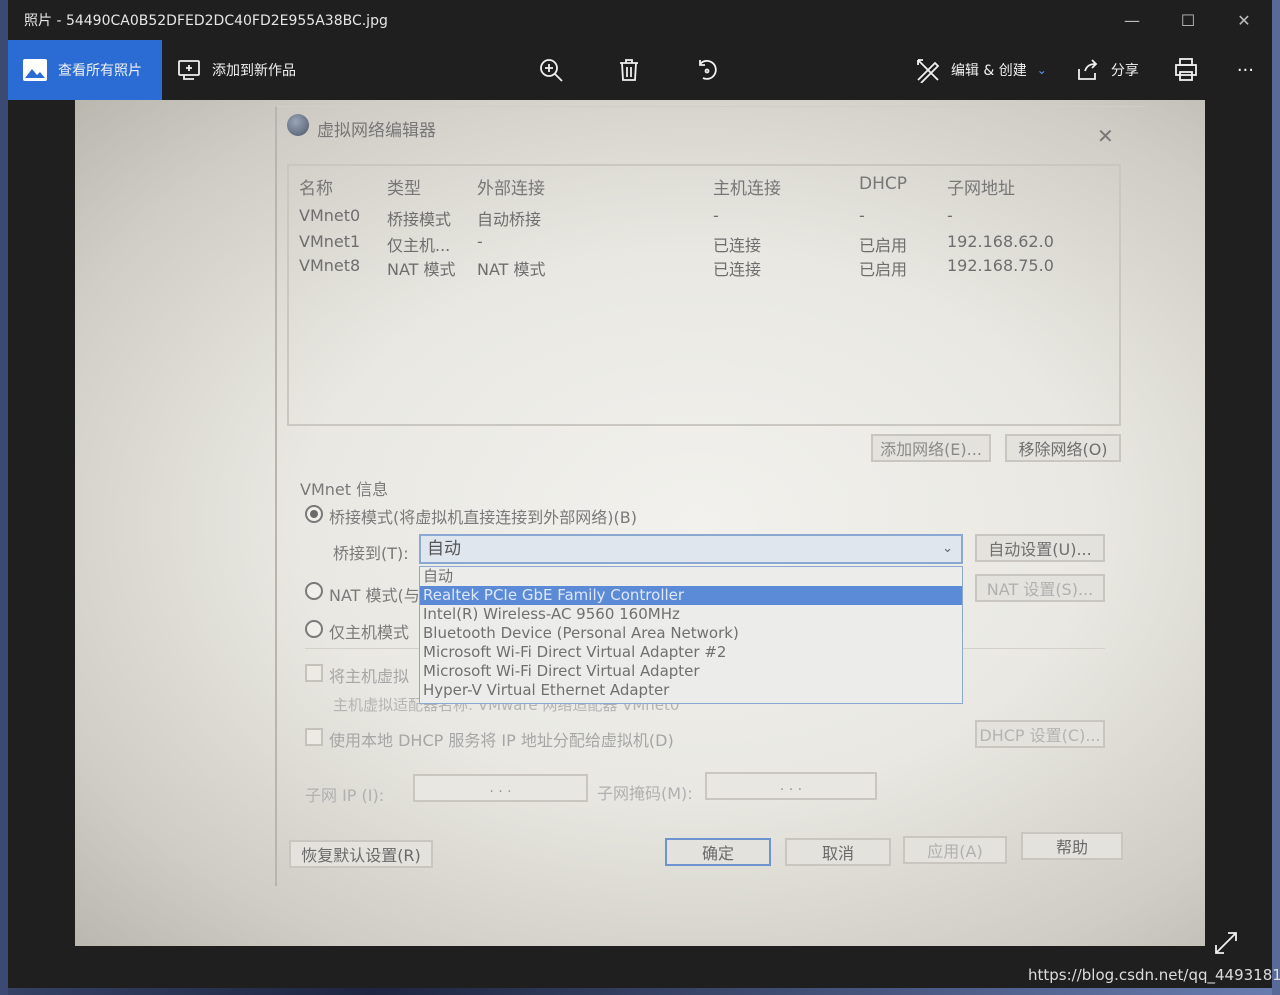 The image size is (1280, 995). I want to click on cell: 桥接模式, so click(419, 219).